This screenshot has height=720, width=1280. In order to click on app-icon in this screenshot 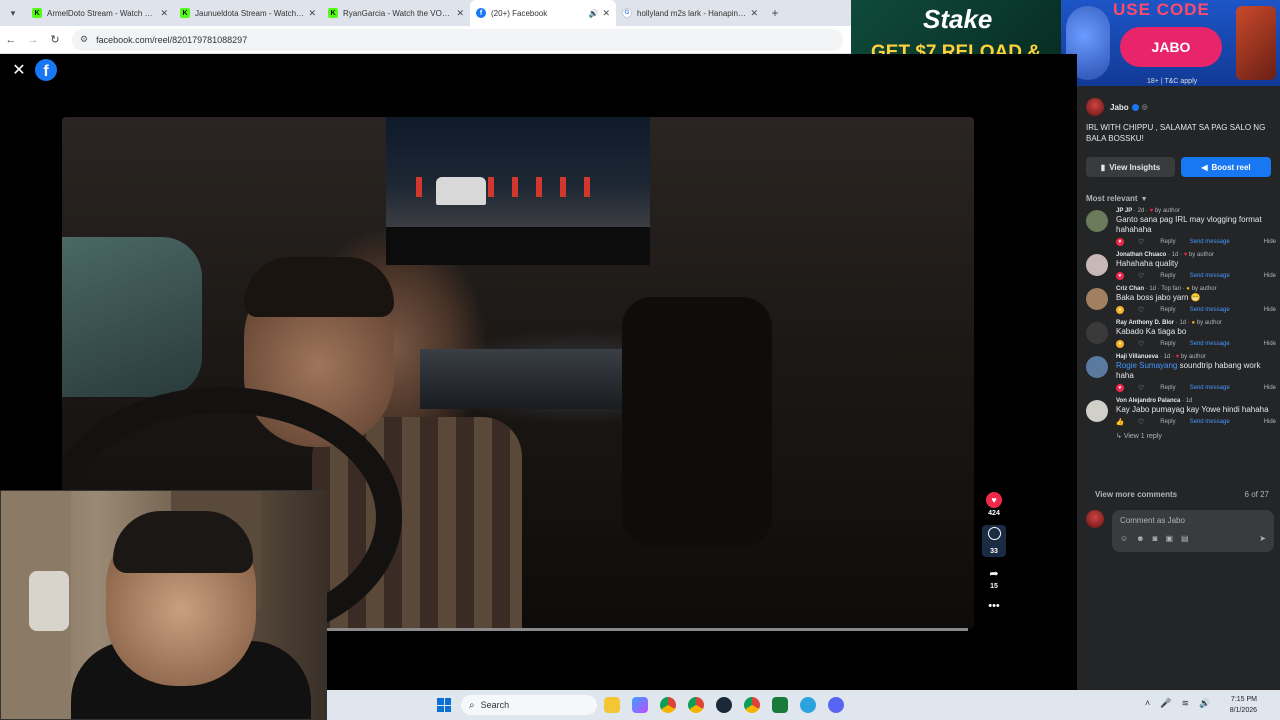, I will do `click(780, 705)`.